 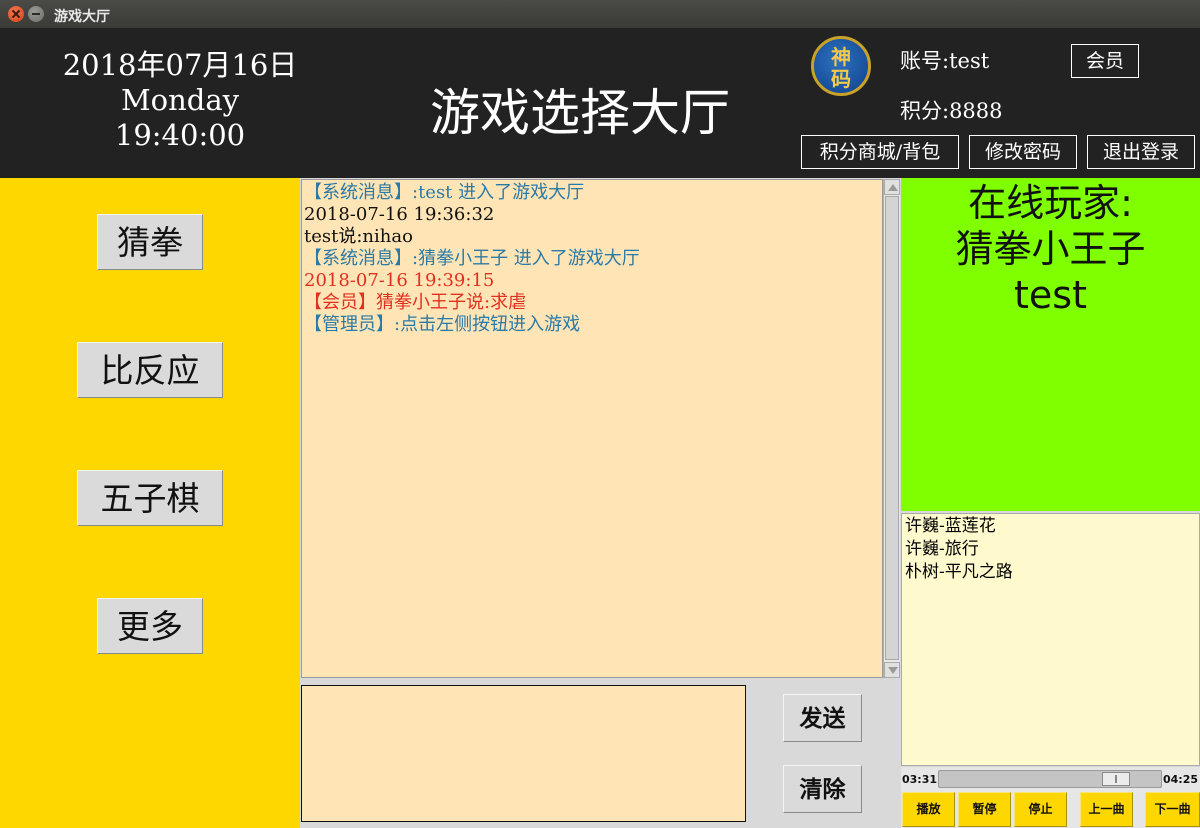 I want to click on online-players-title: 在线玩家:, so click(x=1050, y=203).